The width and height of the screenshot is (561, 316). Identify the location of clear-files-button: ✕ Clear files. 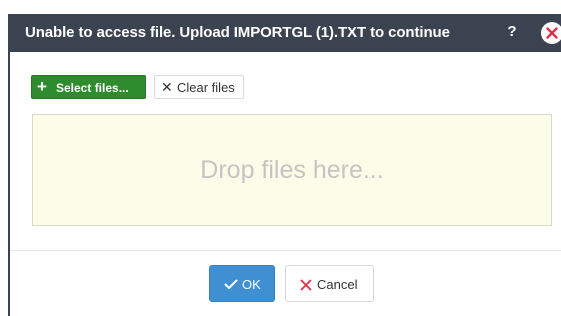
(199, 87).